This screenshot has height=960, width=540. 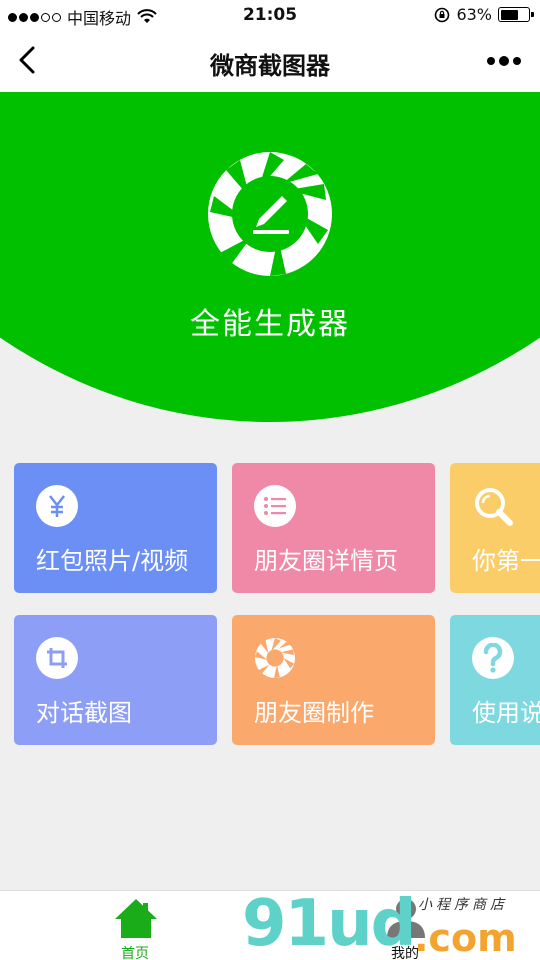 What do you see at coordinates (136, 918) in the screenshot?
I see `home-icon` at bounding box center [136, 918].